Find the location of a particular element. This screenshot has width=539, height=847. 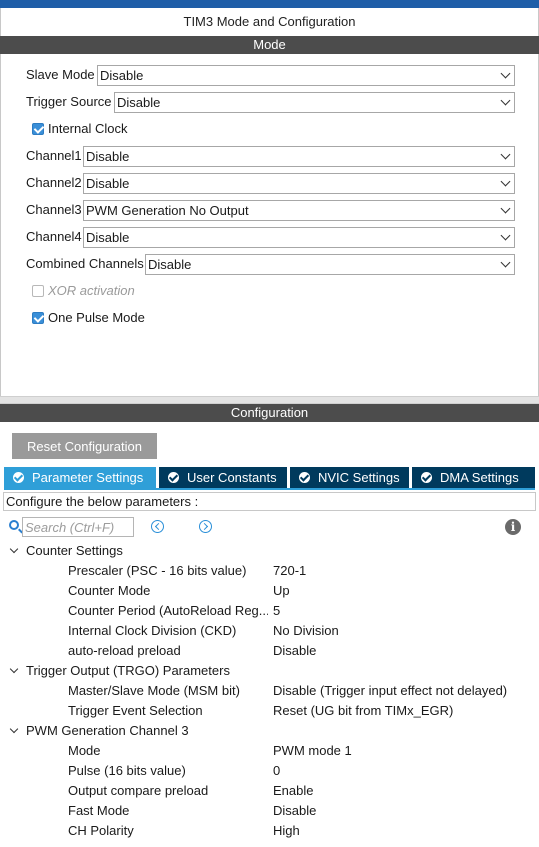

internal-clock-label: Internal Clock is located at coordinates (88, 128).